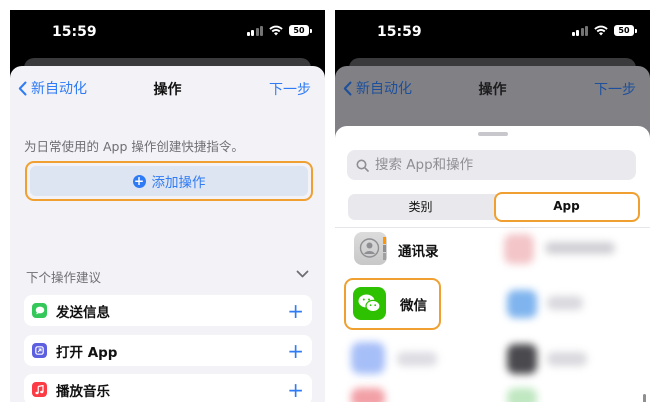  I want to click on chevron-down-icon, so click(302, 274).